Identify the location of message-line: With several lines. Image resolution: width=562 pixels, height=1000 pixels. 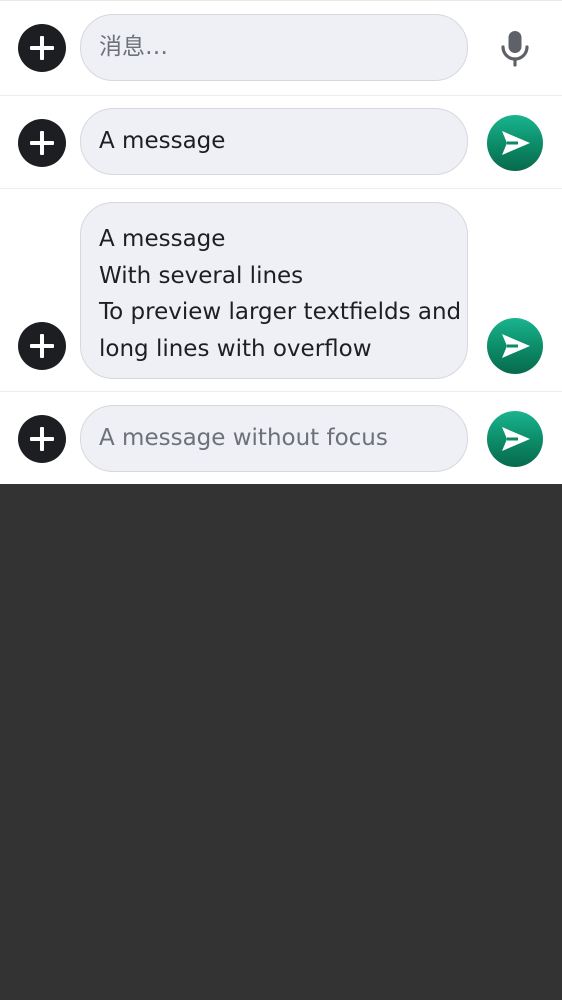
(201, 275).